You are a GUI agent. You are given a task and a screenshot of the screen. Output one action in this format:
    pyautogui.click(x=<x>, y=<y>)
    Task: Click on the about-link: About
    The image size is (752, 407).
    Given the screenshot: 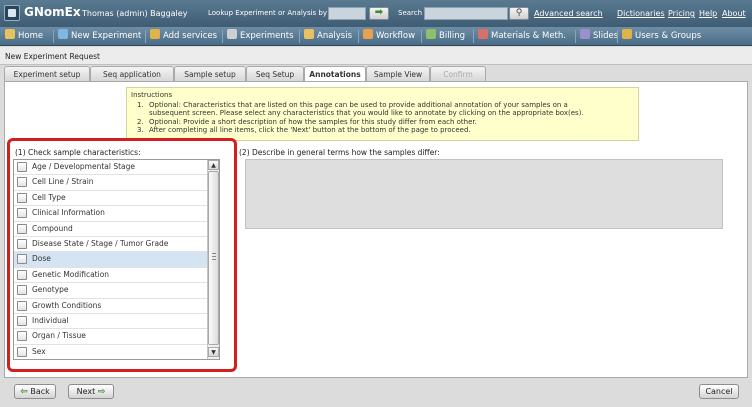 What is the action you would take?
    pyautogui.click(x=734, y=13)
    